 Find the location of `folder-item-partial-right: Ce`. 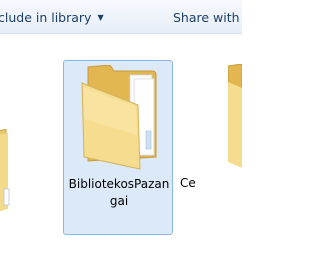

folder-item-partial-right: Ce is located at coordinates (210, 147).